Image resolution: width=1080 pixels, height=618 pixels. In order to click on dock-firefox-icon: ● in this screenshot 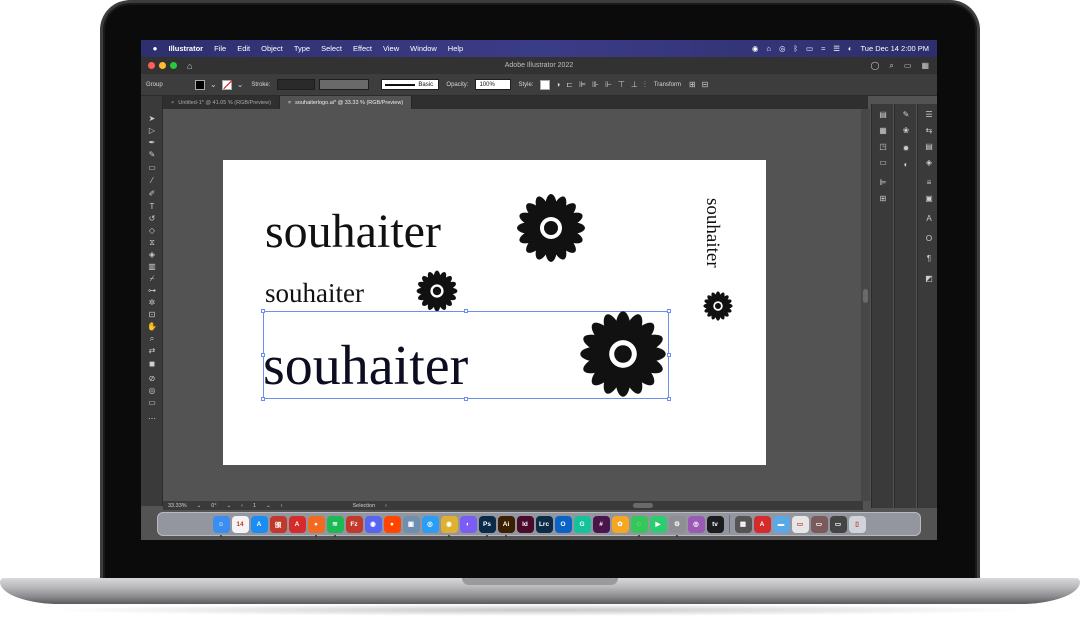, I will do `click(316, 526)`.